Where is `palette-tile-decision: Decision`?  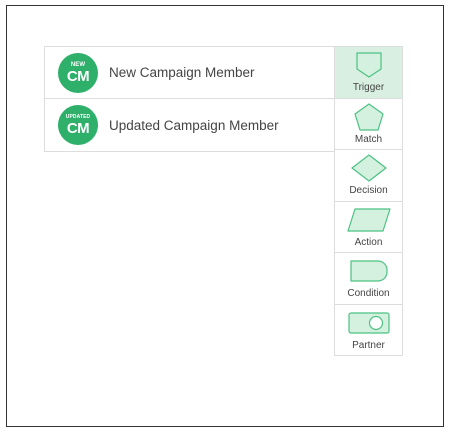 palette-tile-decision: Decision is located at coordinates (368, 175).